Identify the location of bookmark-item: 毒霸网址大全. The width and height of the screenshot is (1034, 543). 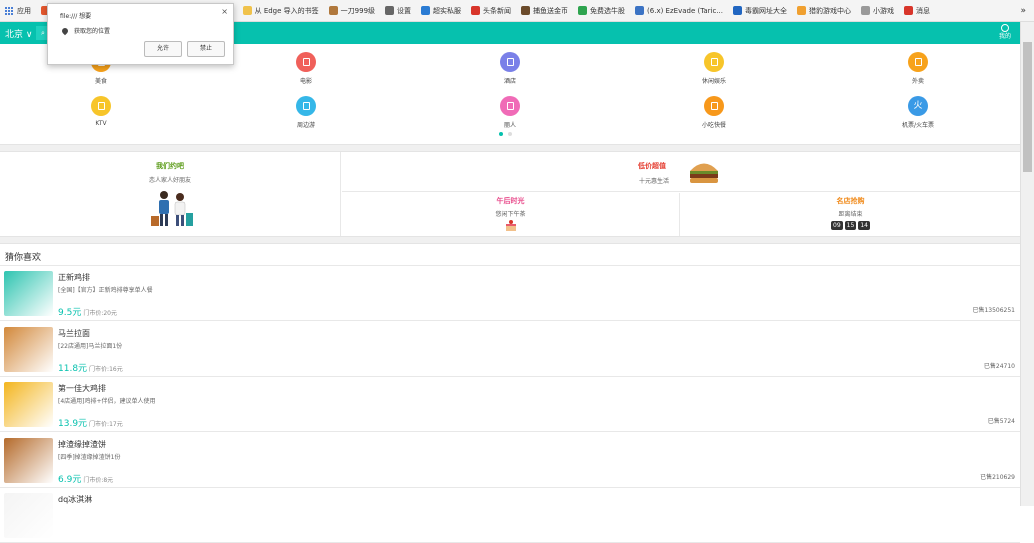
(760, 10).